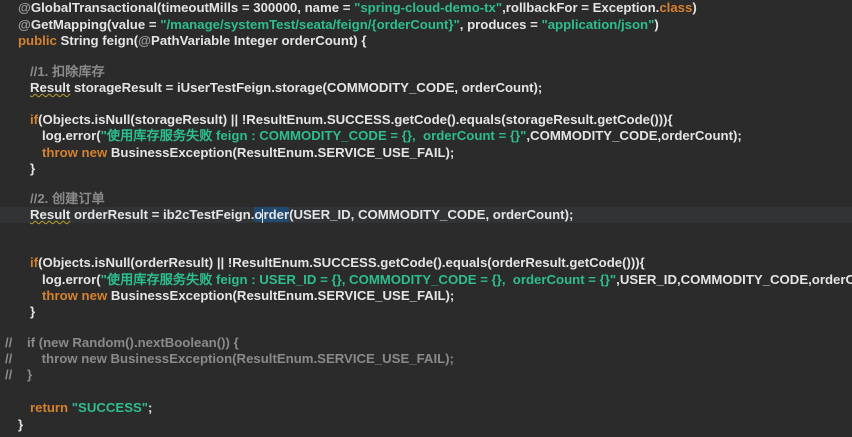 The height and width of the screenshot is (437, 852). What do you see at coordinates (150, 407) in the screenshot?
I see `code-token: ;` at bounding box center [150, 407].